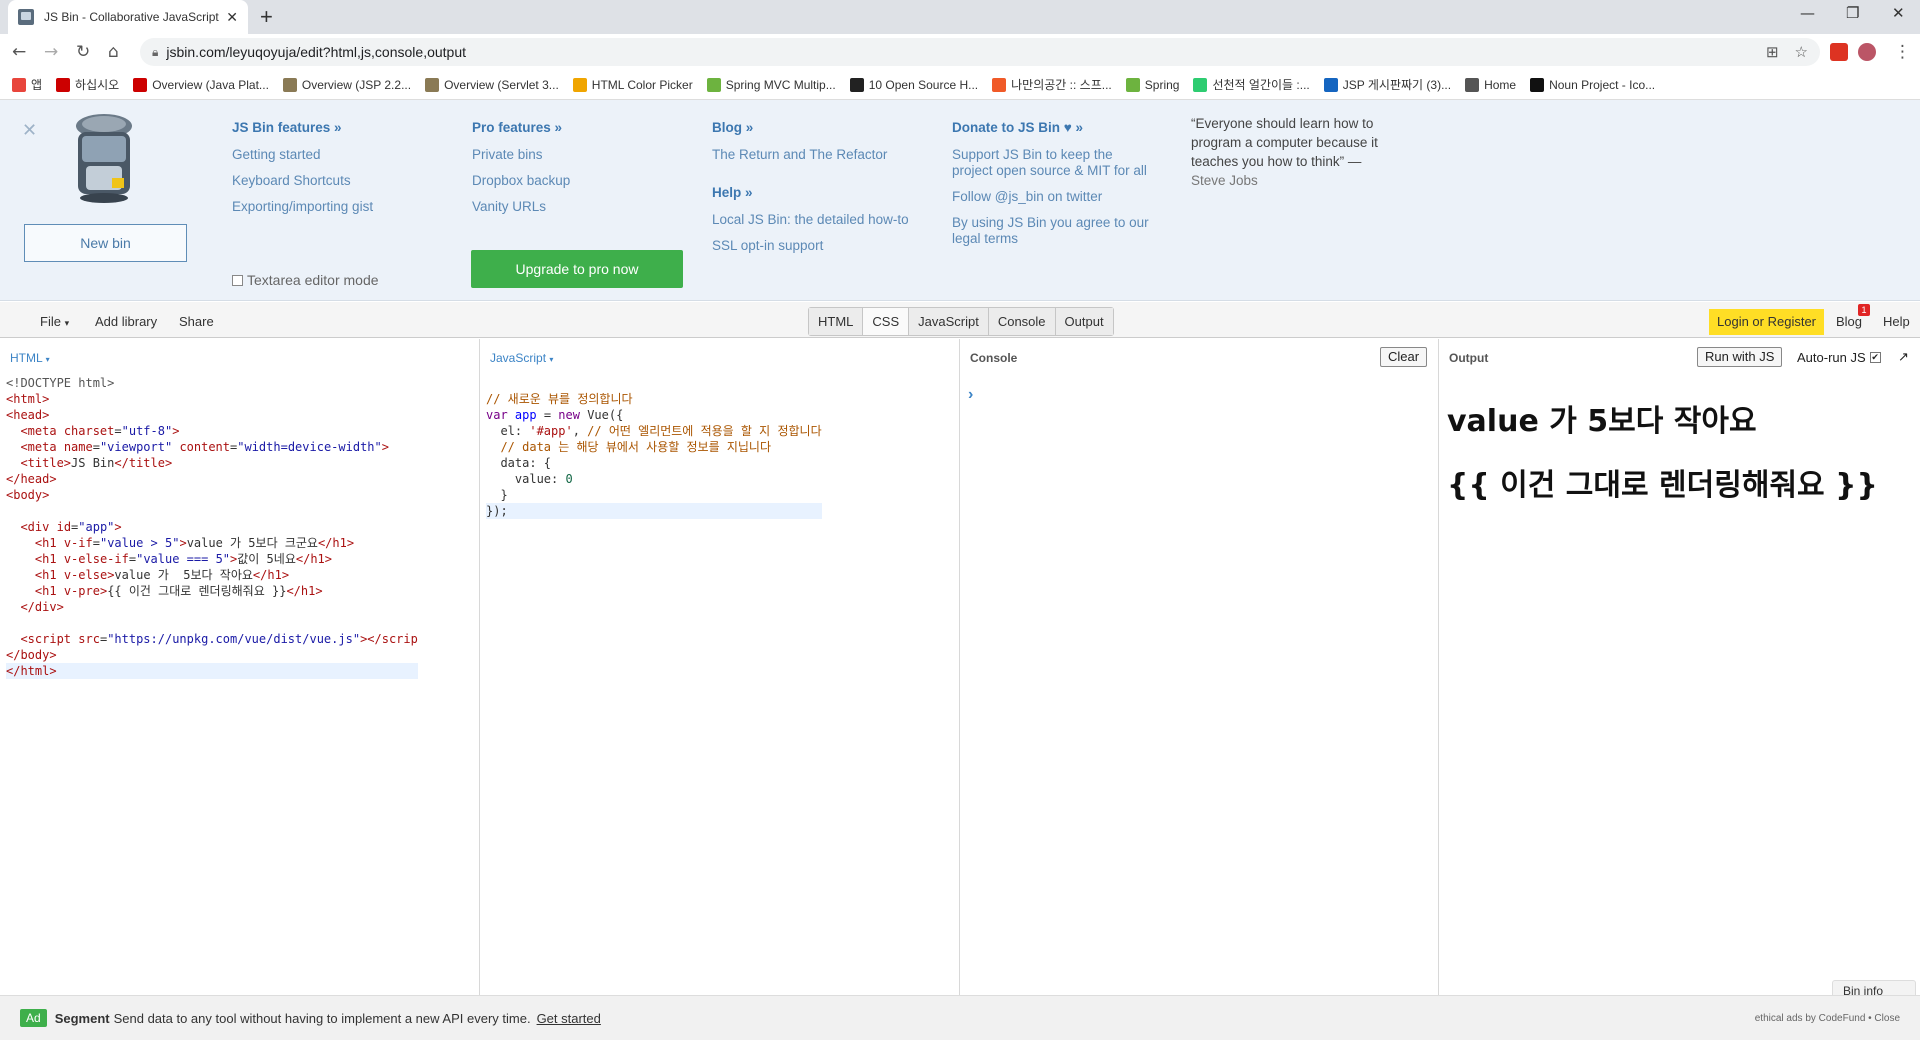 The image size is (1920, 1040). What do you see at coordinates (1801, 52) in the screenshot?
I see `bookmark-star-icon: ☆` at bounding box center [1801, 52].